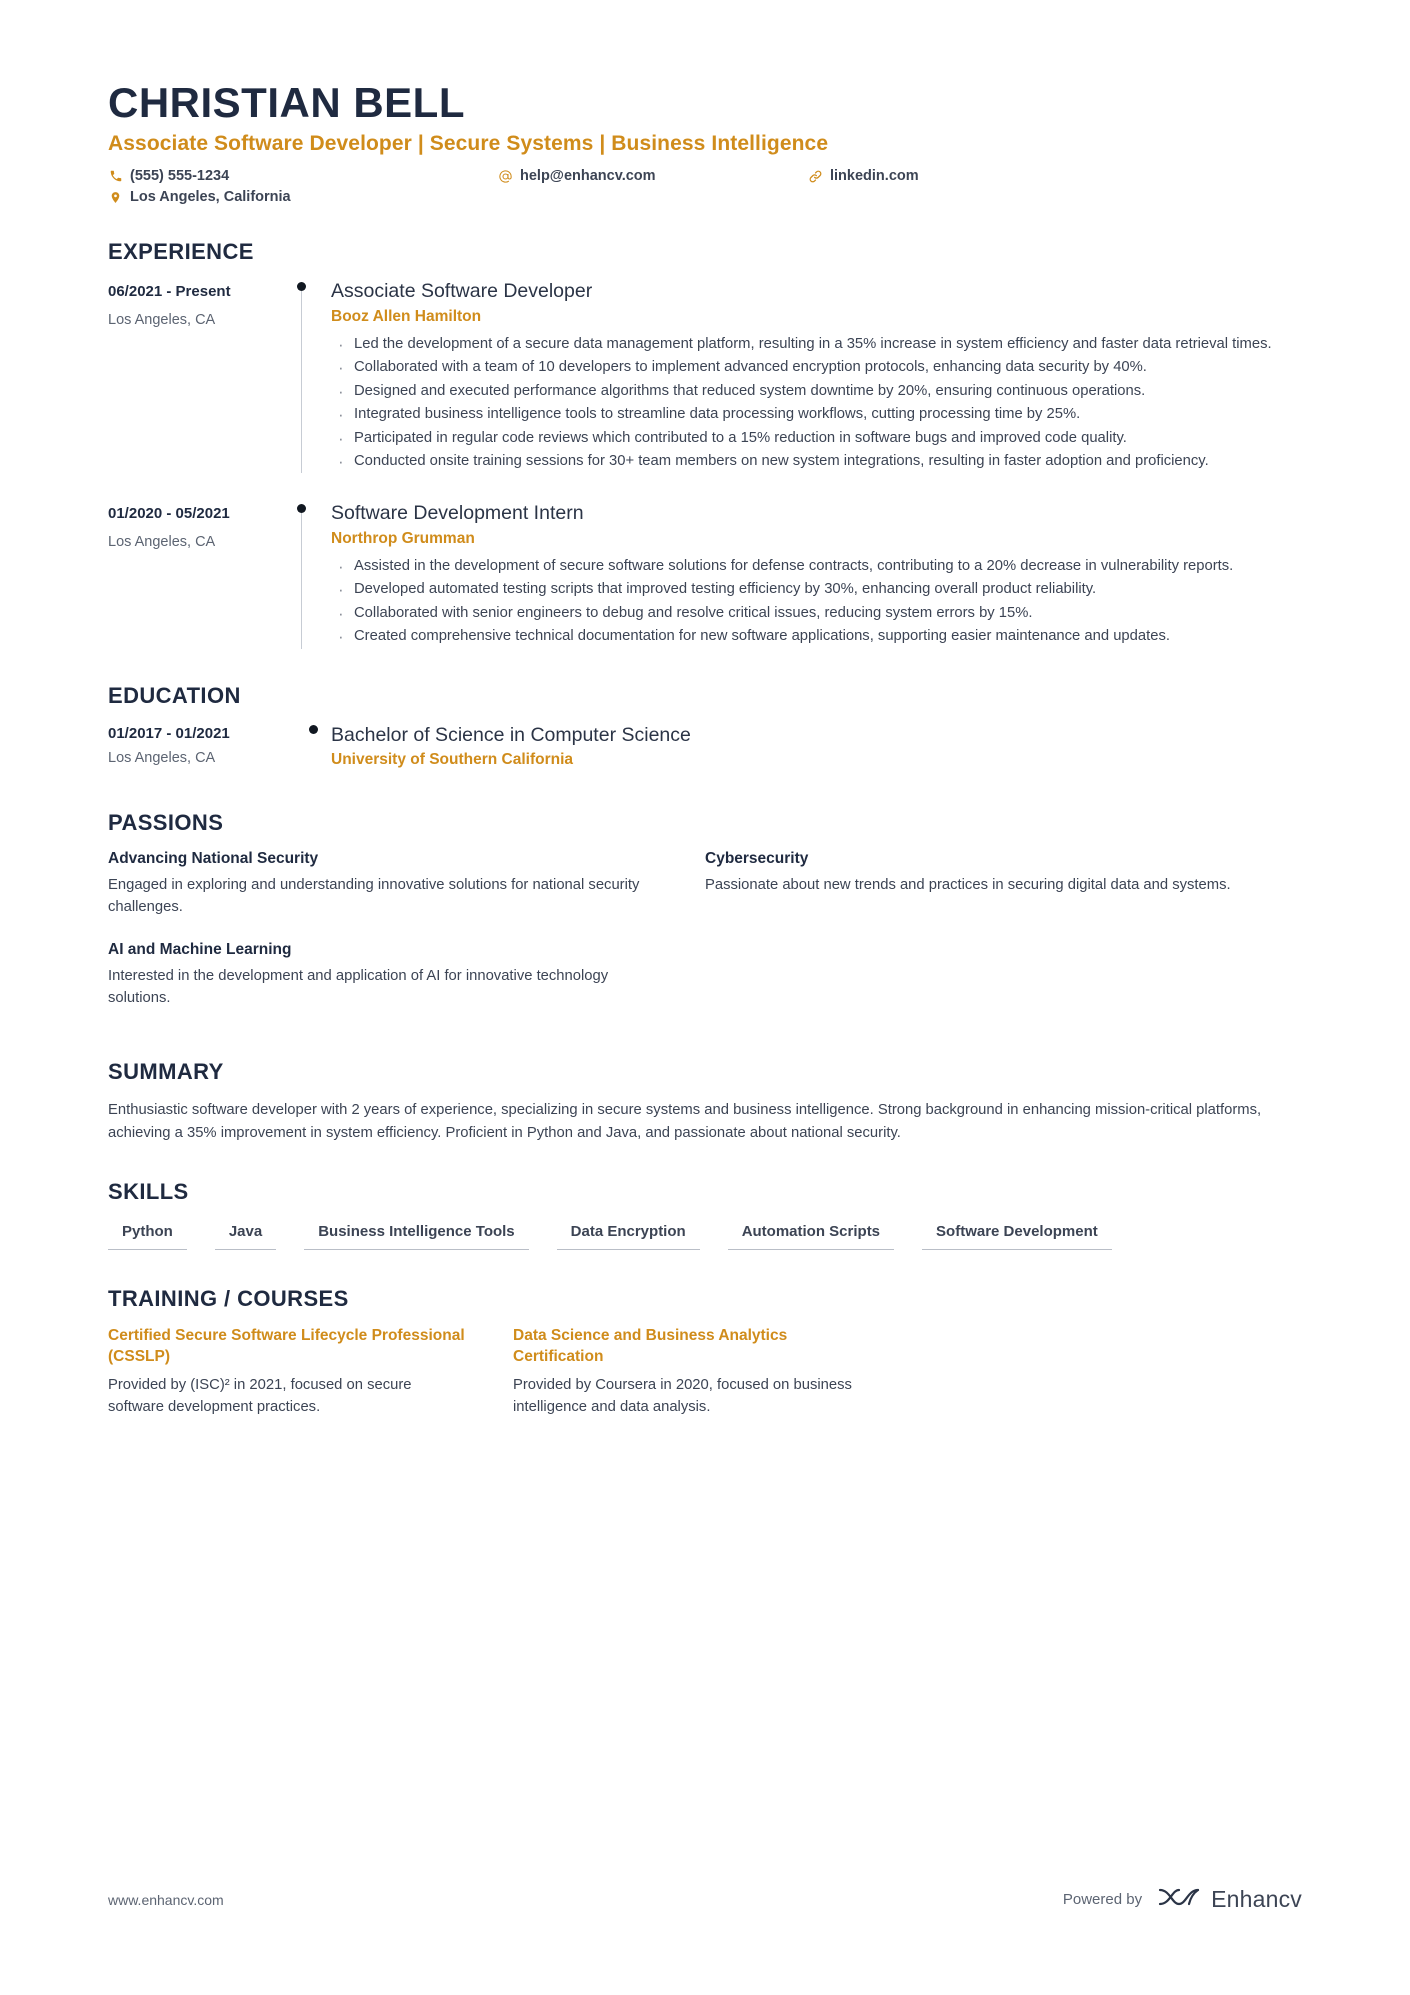 Image resolution: width=1410 pixels, height=1995 pixels. Describe the element at coordinates (166, 1071) in the screenshot. I see `summary-heading: SUMMARY` at that location.